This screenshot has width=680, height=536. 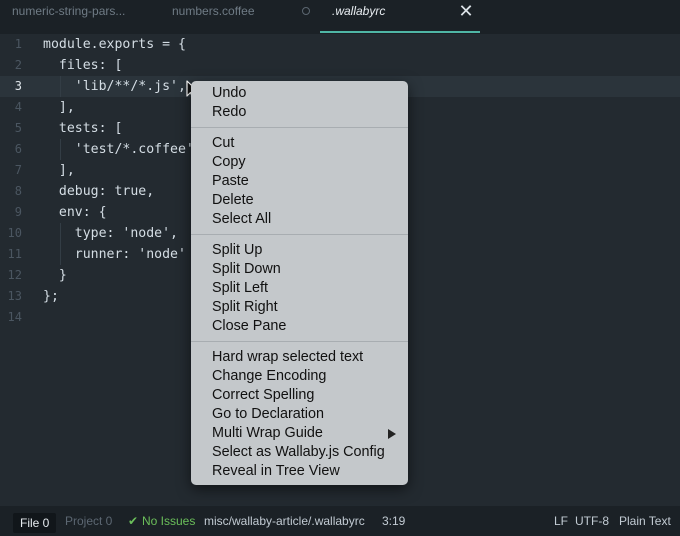 What do you see at coordinates (18, 212) in the screenshot?
I see `line-number: 9` at bounding box center [18, 212].